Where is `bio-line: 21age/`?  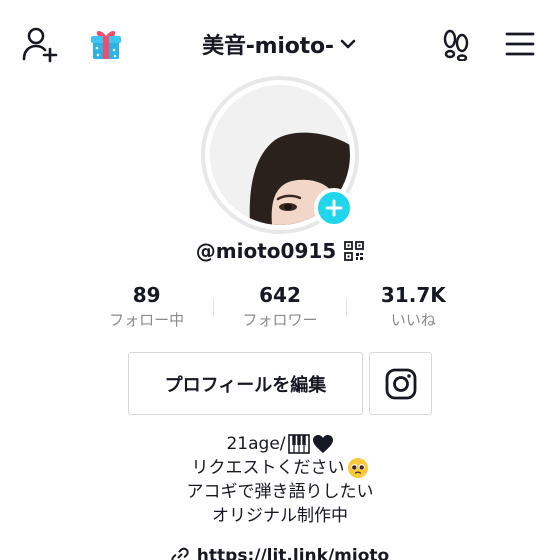 bio-line: 21age/ is located at coordinates (280, 444).